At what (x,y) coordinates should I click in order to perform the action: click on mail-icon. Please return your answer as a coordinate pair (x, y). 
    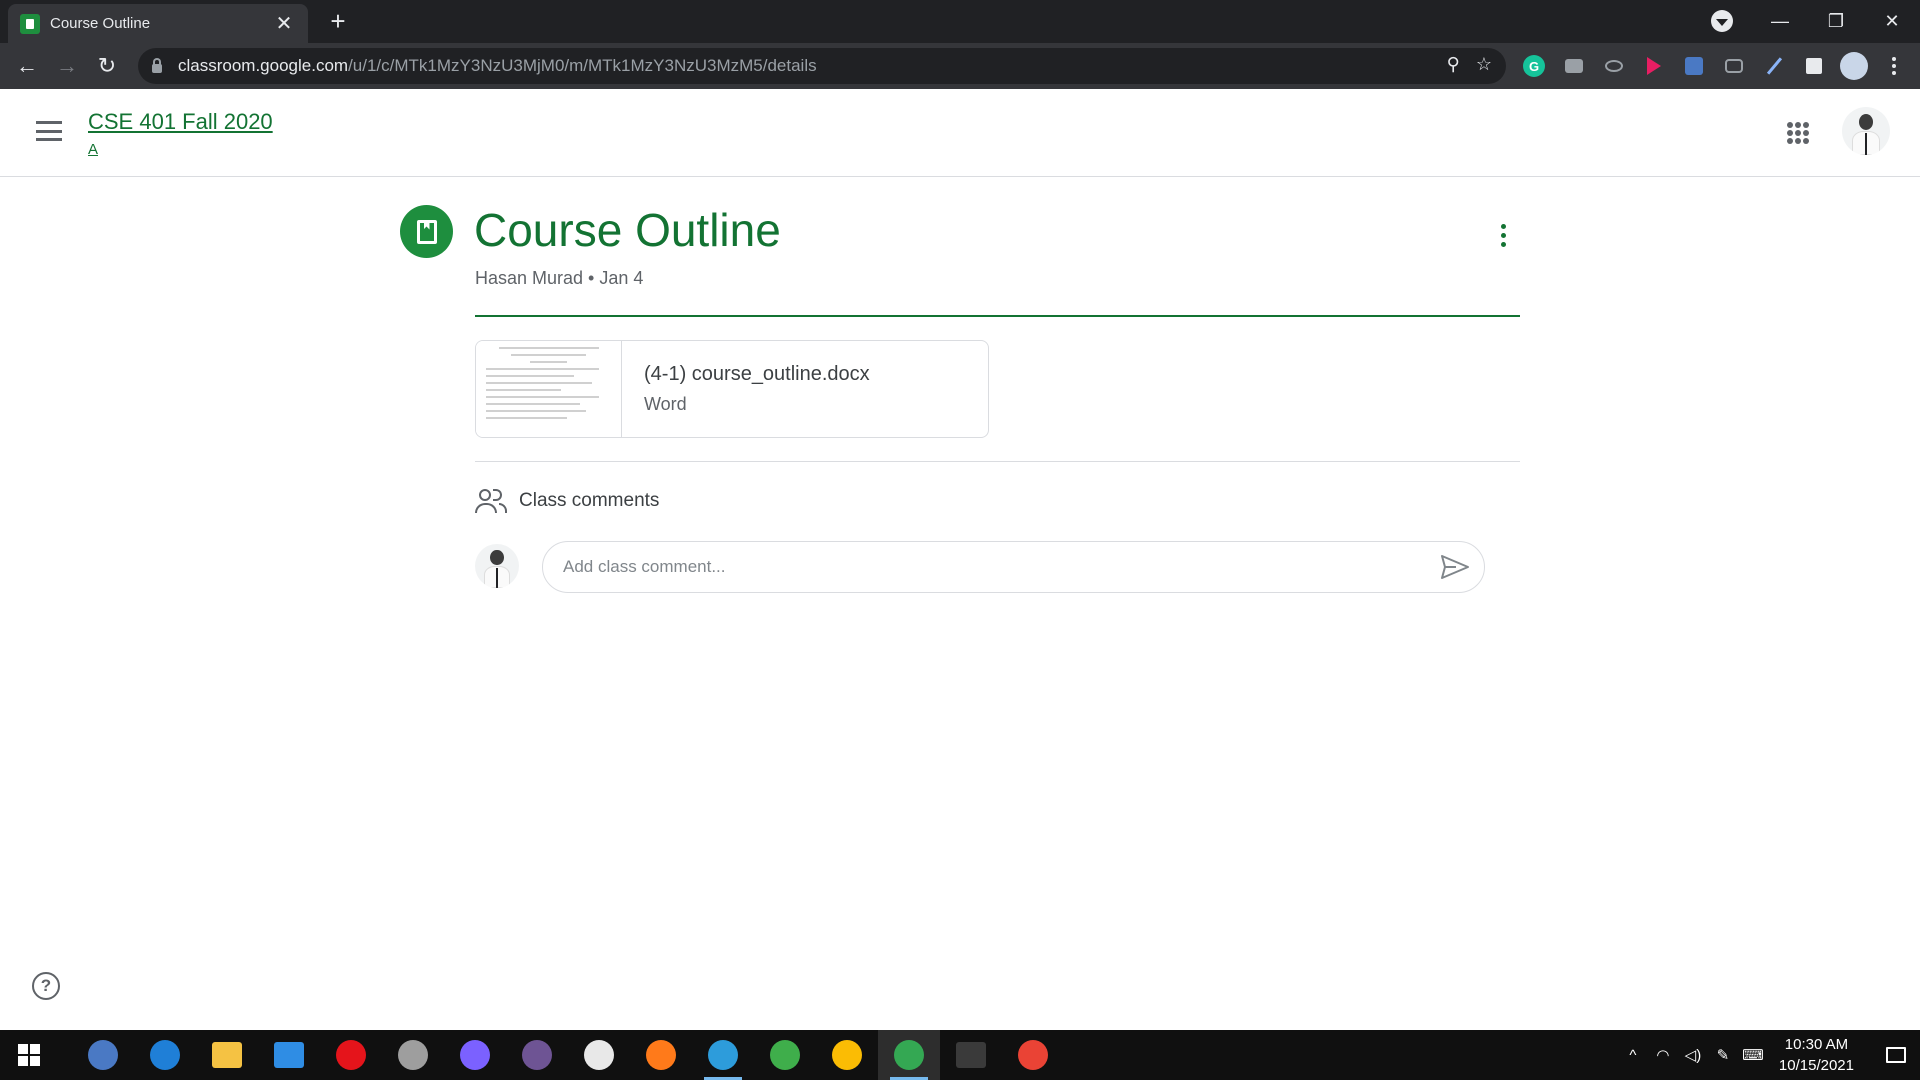
    Looking at the image, I should click on (289, 1055).